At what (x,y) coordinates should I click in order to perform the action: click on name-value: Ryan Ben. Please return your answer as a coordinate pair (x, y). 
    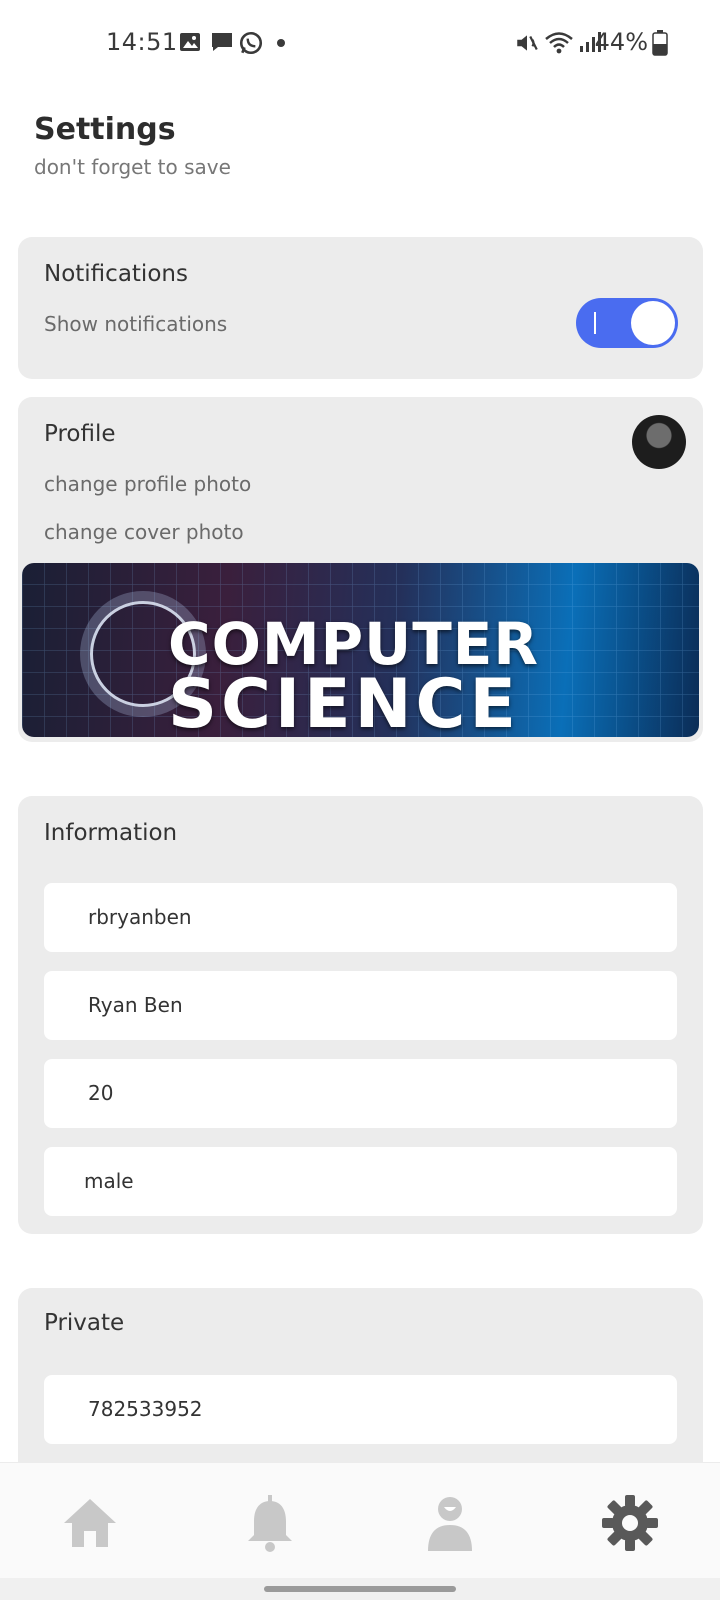
    Looking at the image, I should click on (135, 1005).